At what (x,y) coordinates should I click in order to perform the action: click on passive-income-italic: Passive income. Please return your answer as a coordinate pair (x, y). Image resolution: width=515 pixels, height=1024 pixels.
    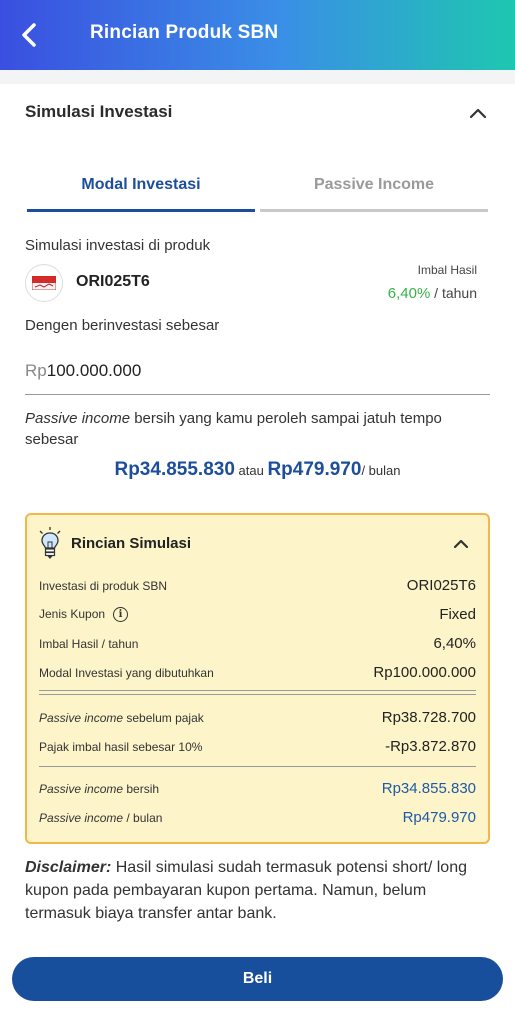
    Looking at the image, I should click on (78, 418).